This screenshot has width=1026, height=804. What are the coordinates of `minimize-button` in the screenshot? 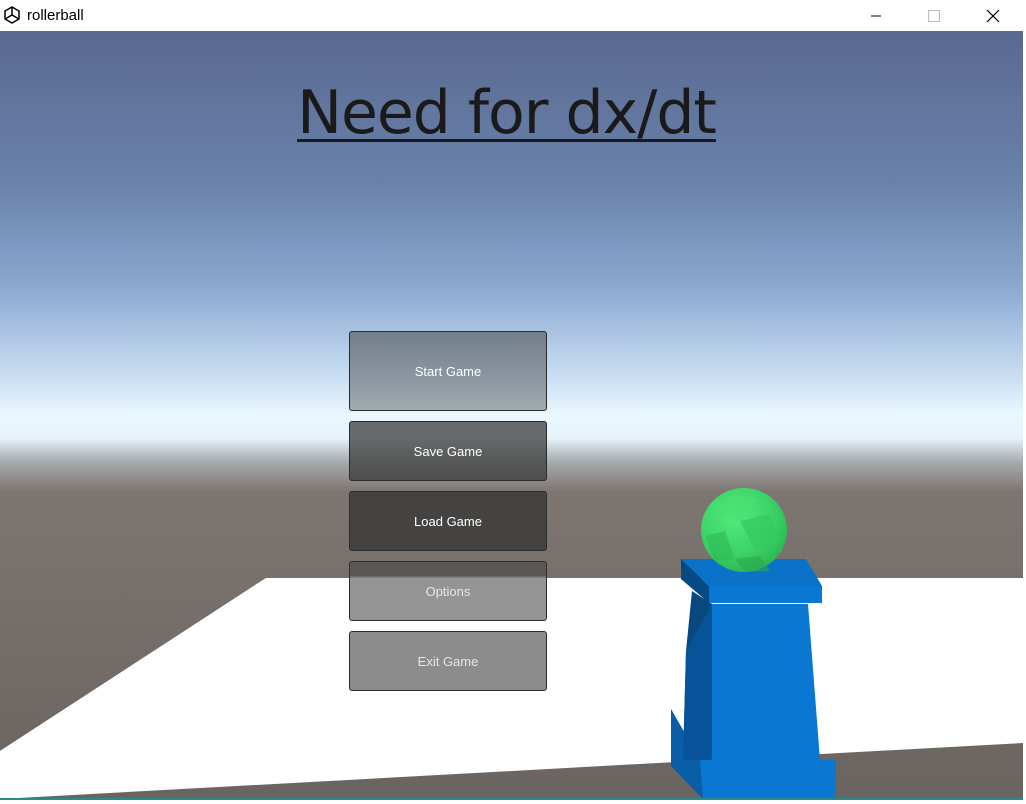 It's located at (876, 15).